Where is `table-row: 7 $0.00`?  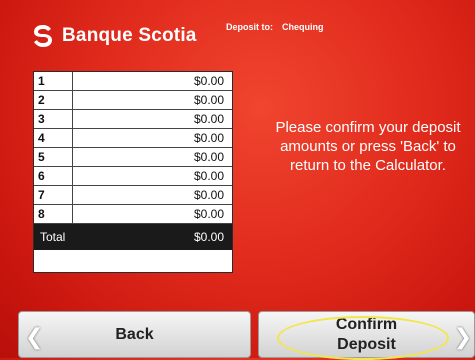 table-row: 7 $0.00 is located at coordinates (133, 195).